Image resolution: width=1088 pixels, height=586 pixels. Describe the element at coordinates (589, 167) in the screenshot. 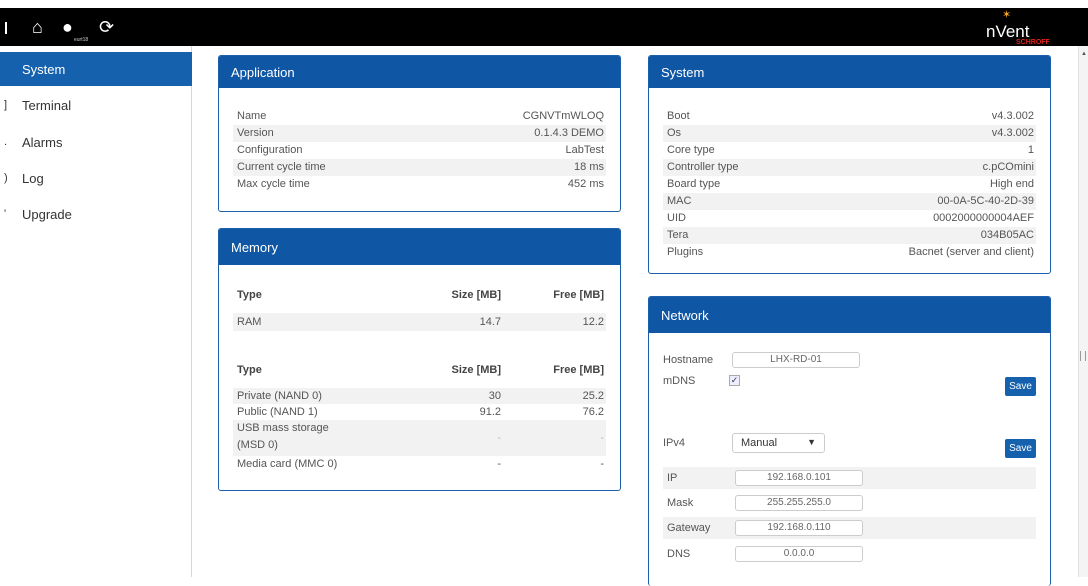

I see `row-value: 18 ms` at that location.